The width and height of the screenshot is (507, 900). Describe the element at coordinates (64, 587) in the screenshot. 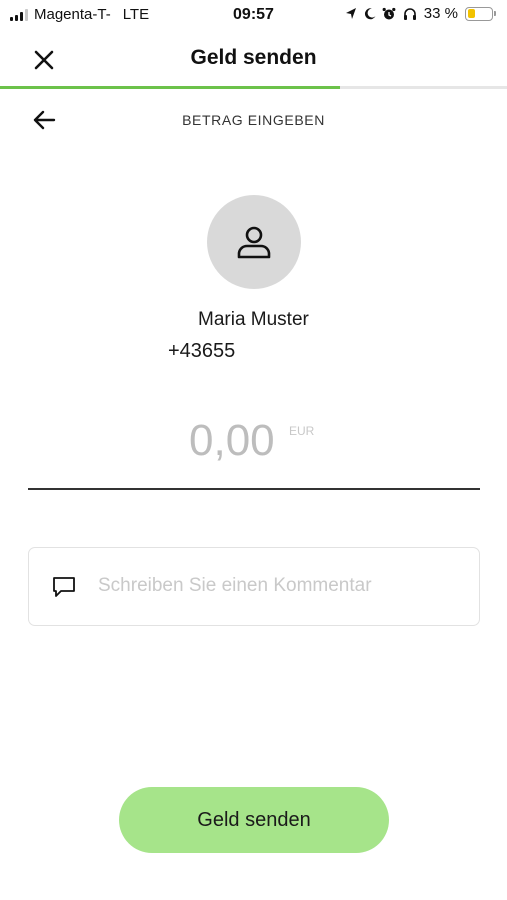

I see `comment-icon` at that location.